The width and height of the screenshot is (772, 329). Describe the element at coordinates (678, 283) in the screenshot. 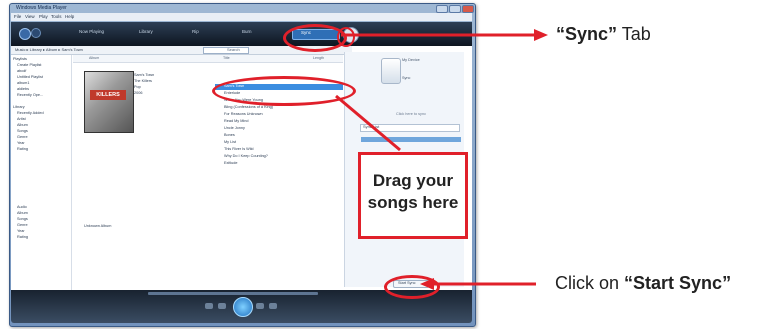

I see `start-sync-callout-bold: “Start Sync”` at that location.